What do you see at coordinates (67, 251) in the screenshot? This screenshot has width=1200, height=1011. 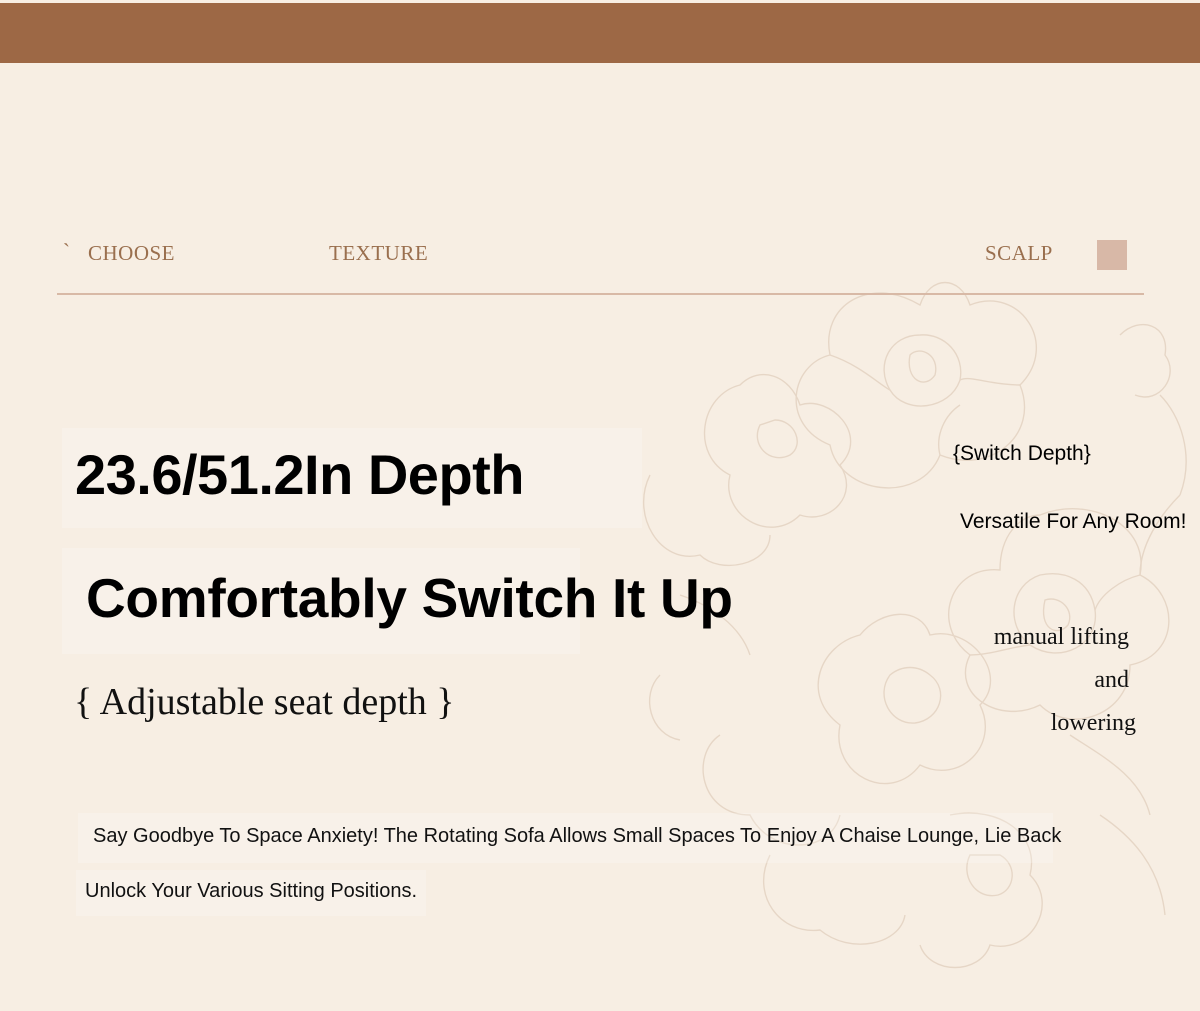 I see `nav-tick-mark: `` at bounding box center [67, 251].